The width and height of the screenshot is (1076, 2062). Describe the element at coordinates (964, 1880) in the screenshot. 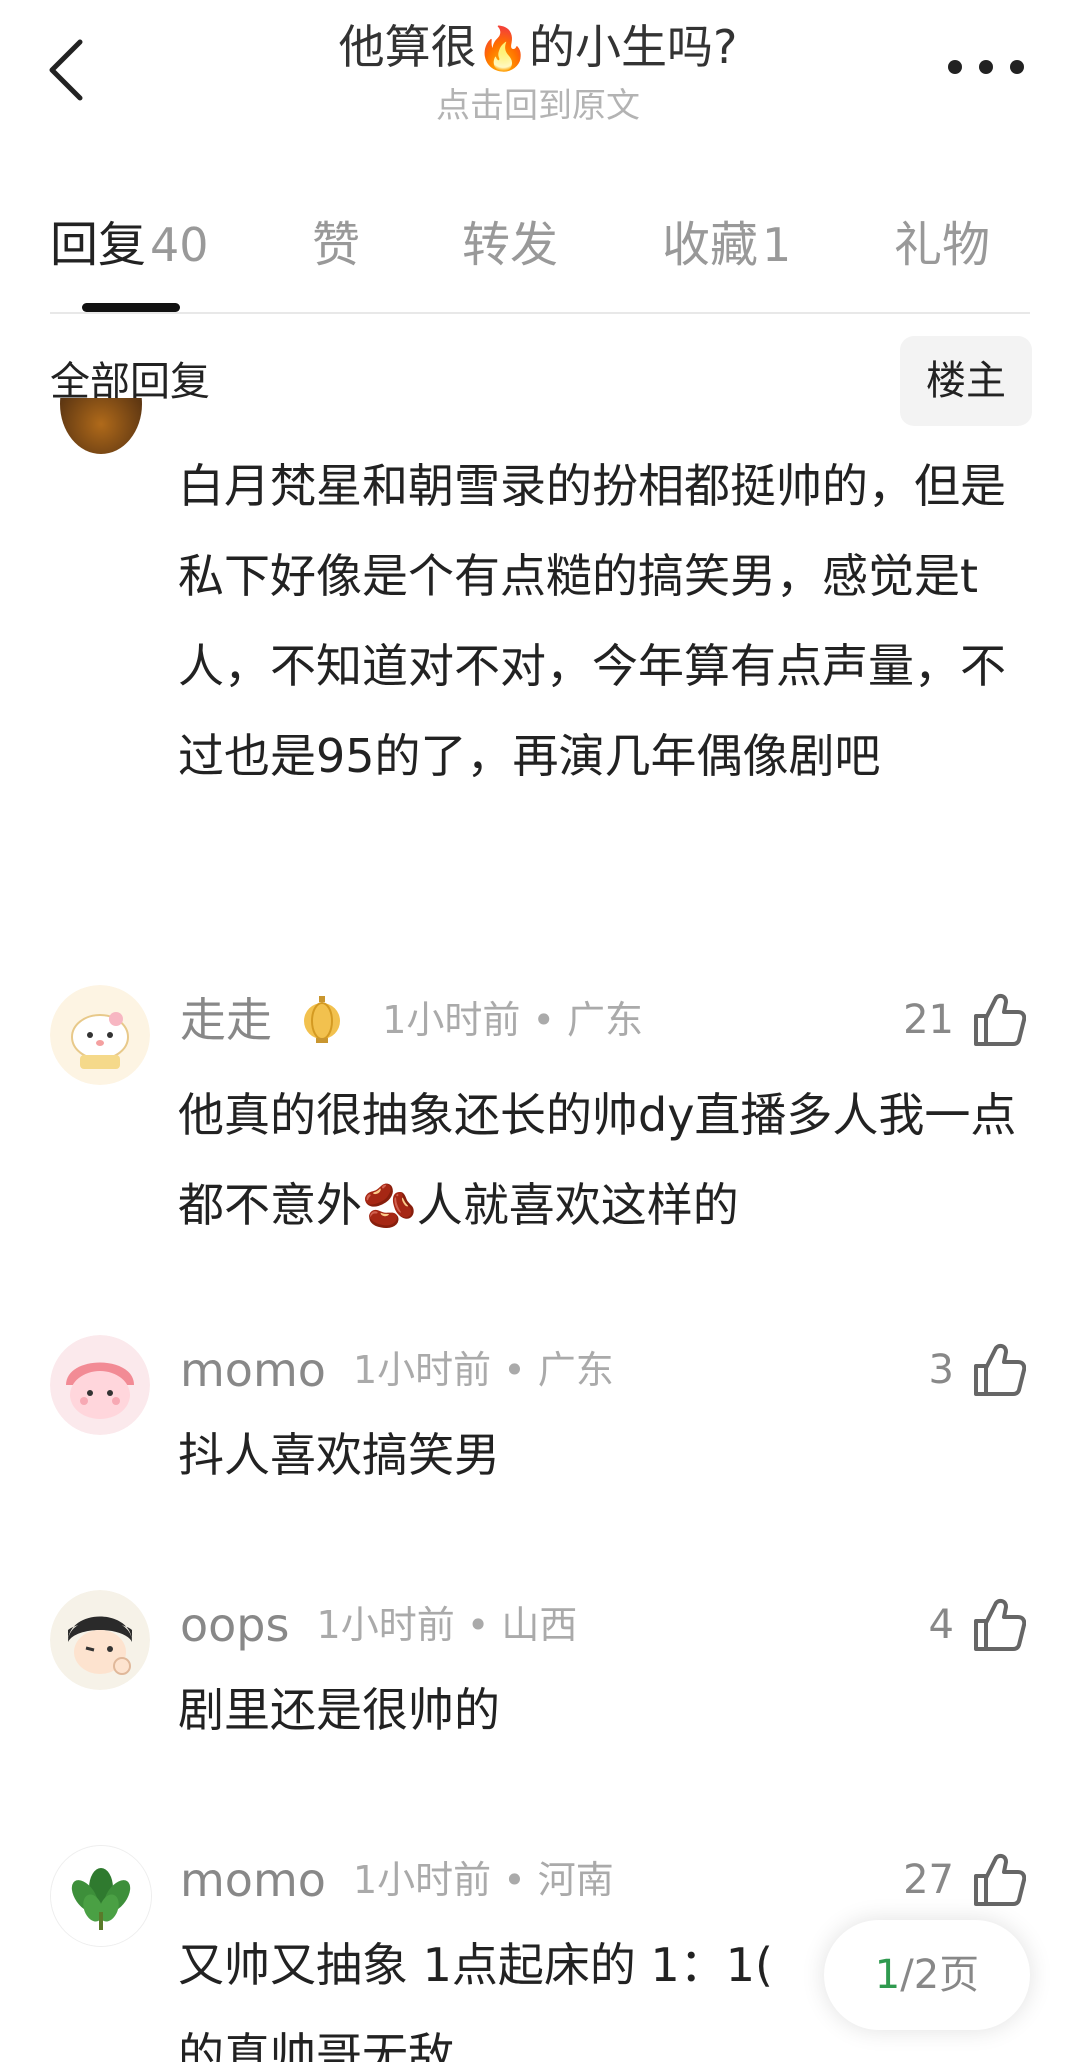

I see `like-button: 27` at that location.